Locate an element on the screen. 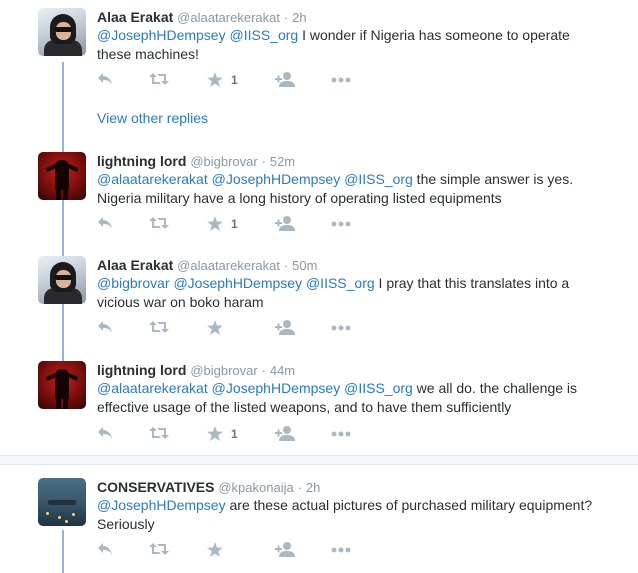 The width and height of the screenshot is (638, 573). tweet-header: lightning lord @bigbrovar · 44m is located at coordinates (196, 370).